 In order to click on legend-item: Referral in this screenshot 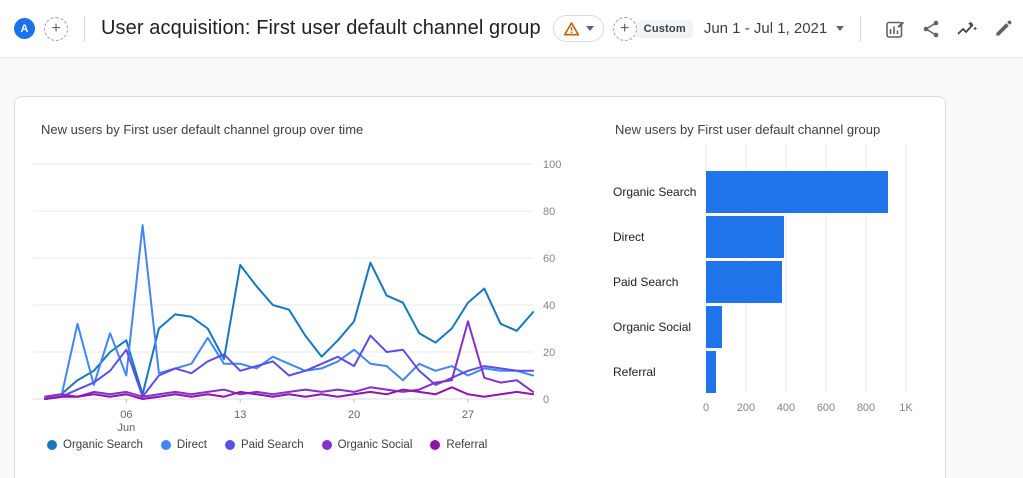, I will do `click(458, 445)`.